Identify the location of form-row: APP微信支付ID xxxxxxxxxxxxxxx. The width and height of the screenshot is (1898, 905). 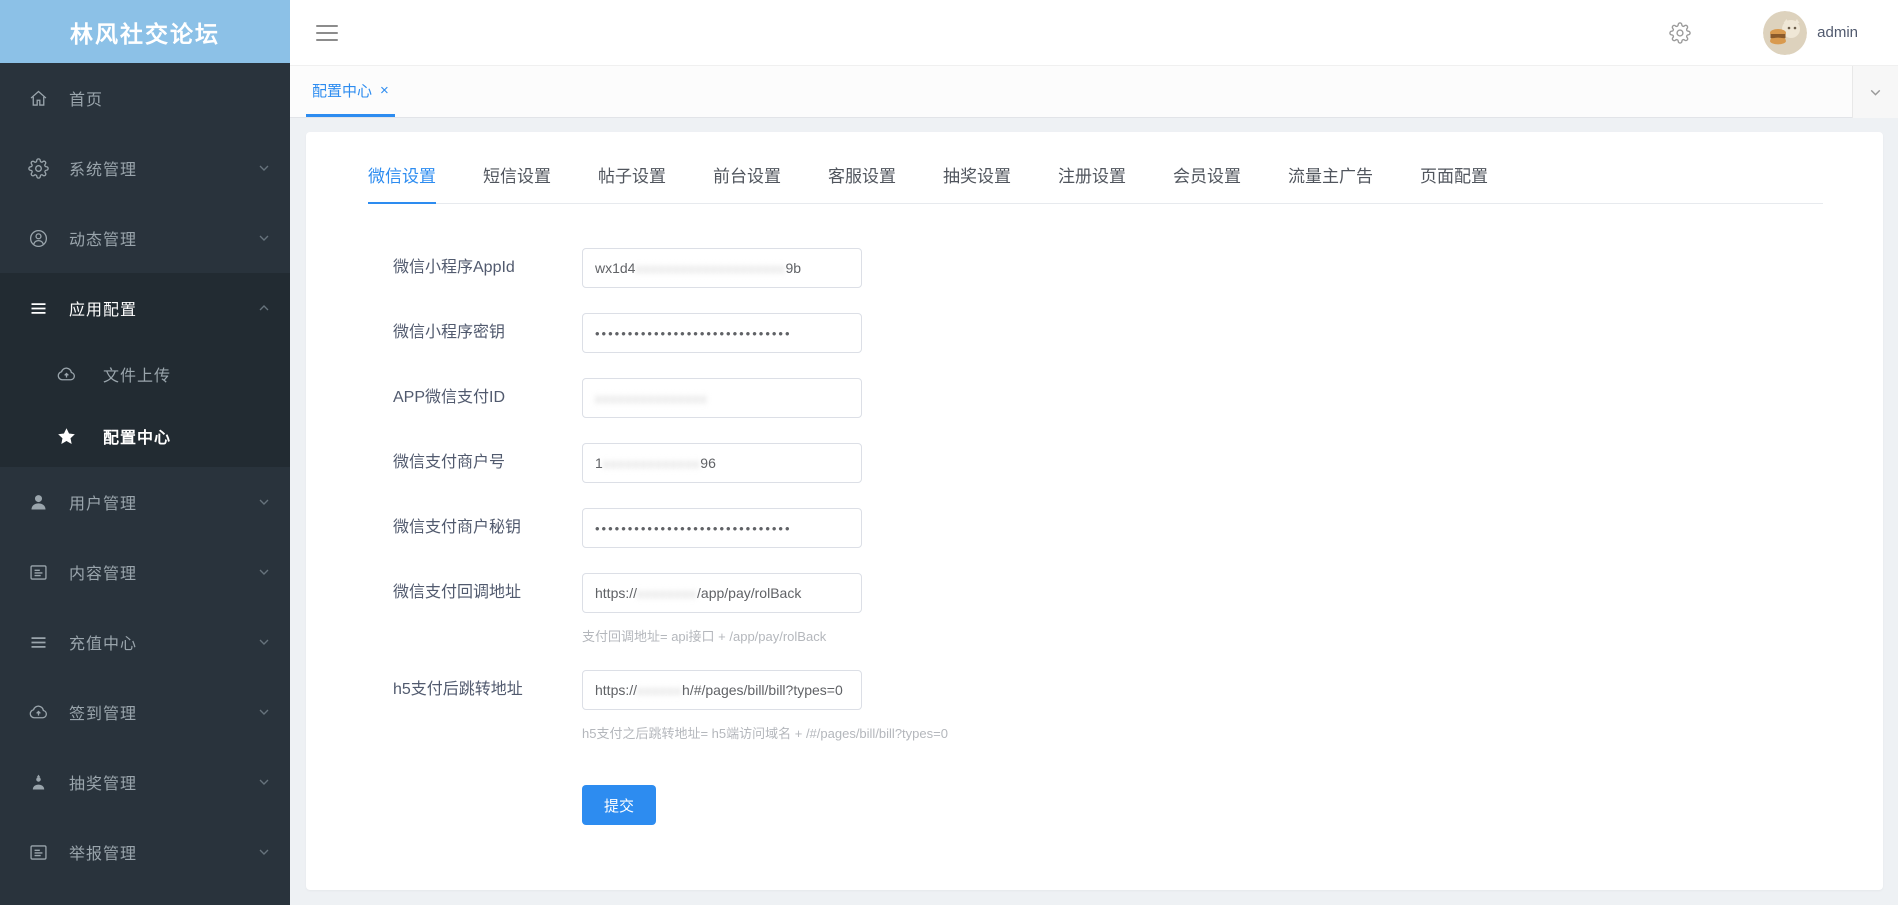
(1138, 398).